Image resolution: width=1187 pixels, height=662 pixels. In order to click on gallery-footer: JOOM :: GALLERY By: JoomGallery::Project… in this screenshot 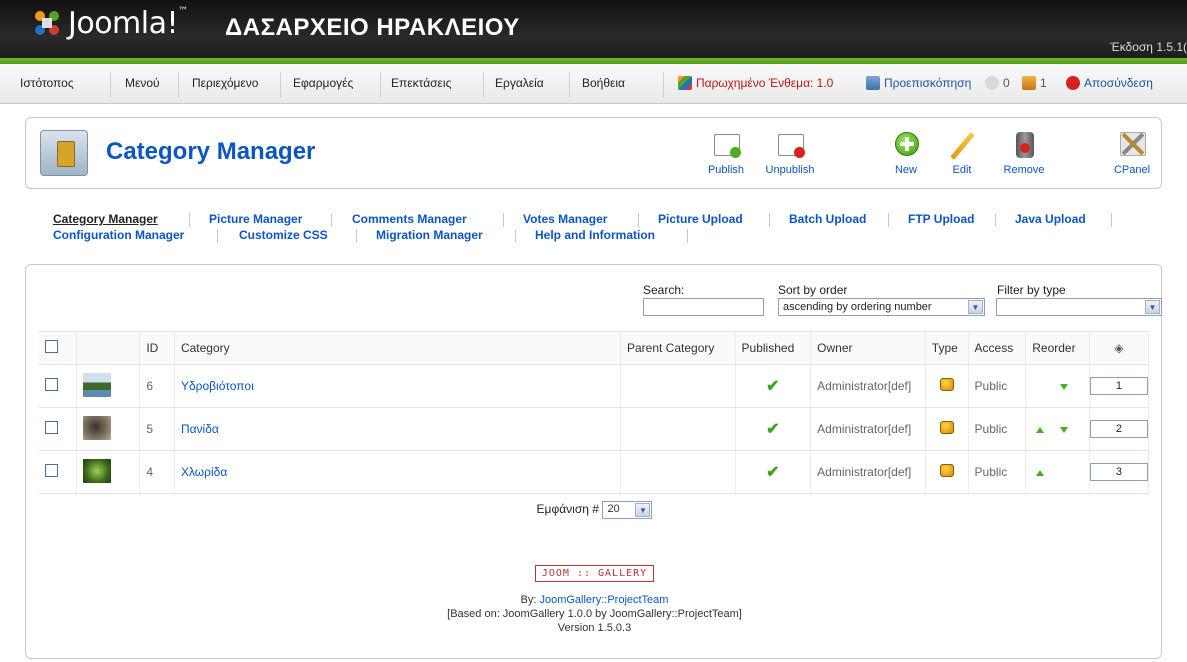, I will do `click(594, 599)`.